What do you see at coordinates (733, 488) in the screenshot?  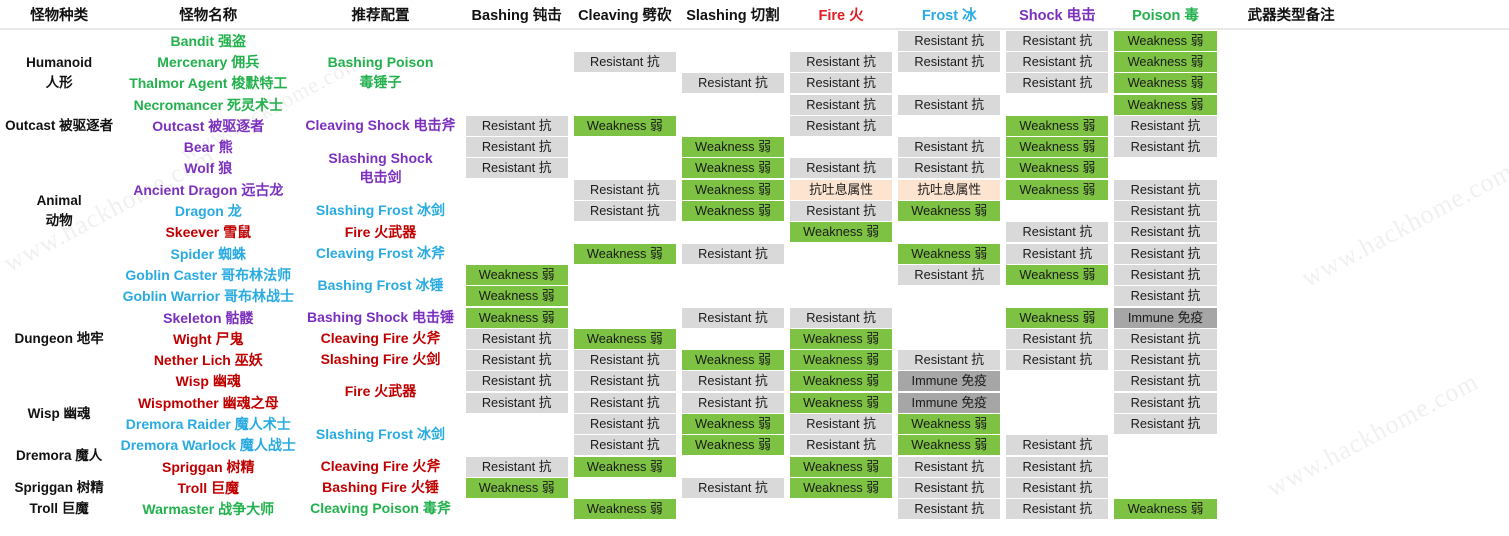 I see `damage-cell-slashing: Resistant 抗` at bounding box center [733, 488].